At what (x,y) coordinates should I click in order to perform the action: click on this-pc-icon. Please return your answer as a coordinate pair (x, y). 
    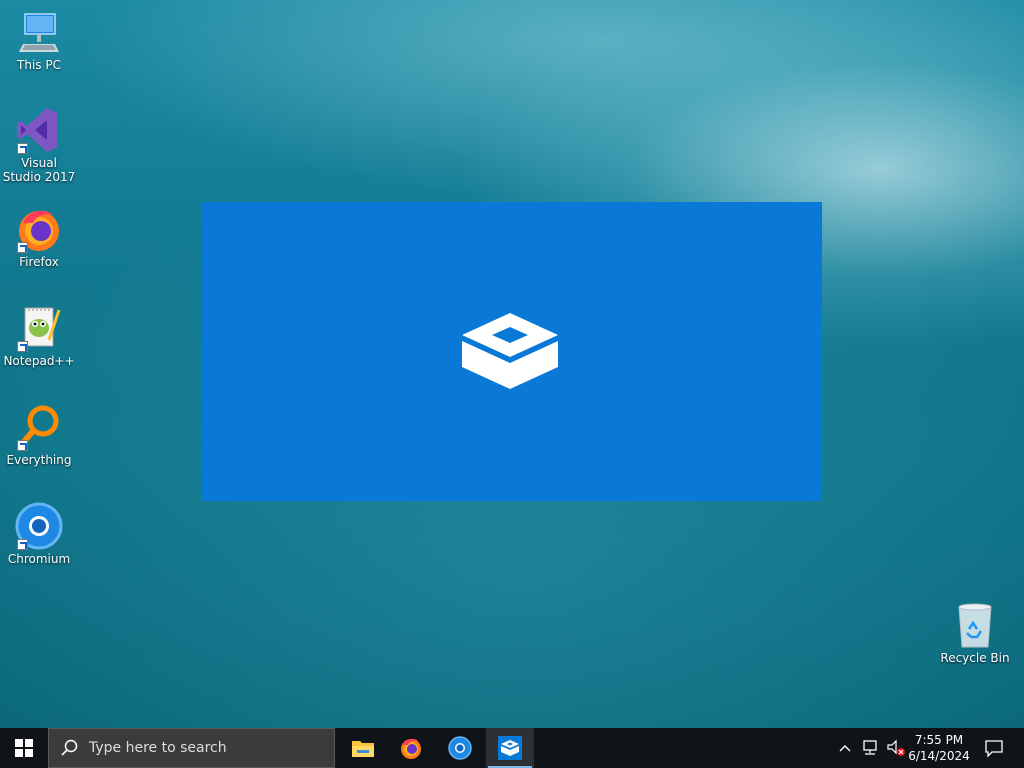
    Looking at the image, I should click on (39, 32).